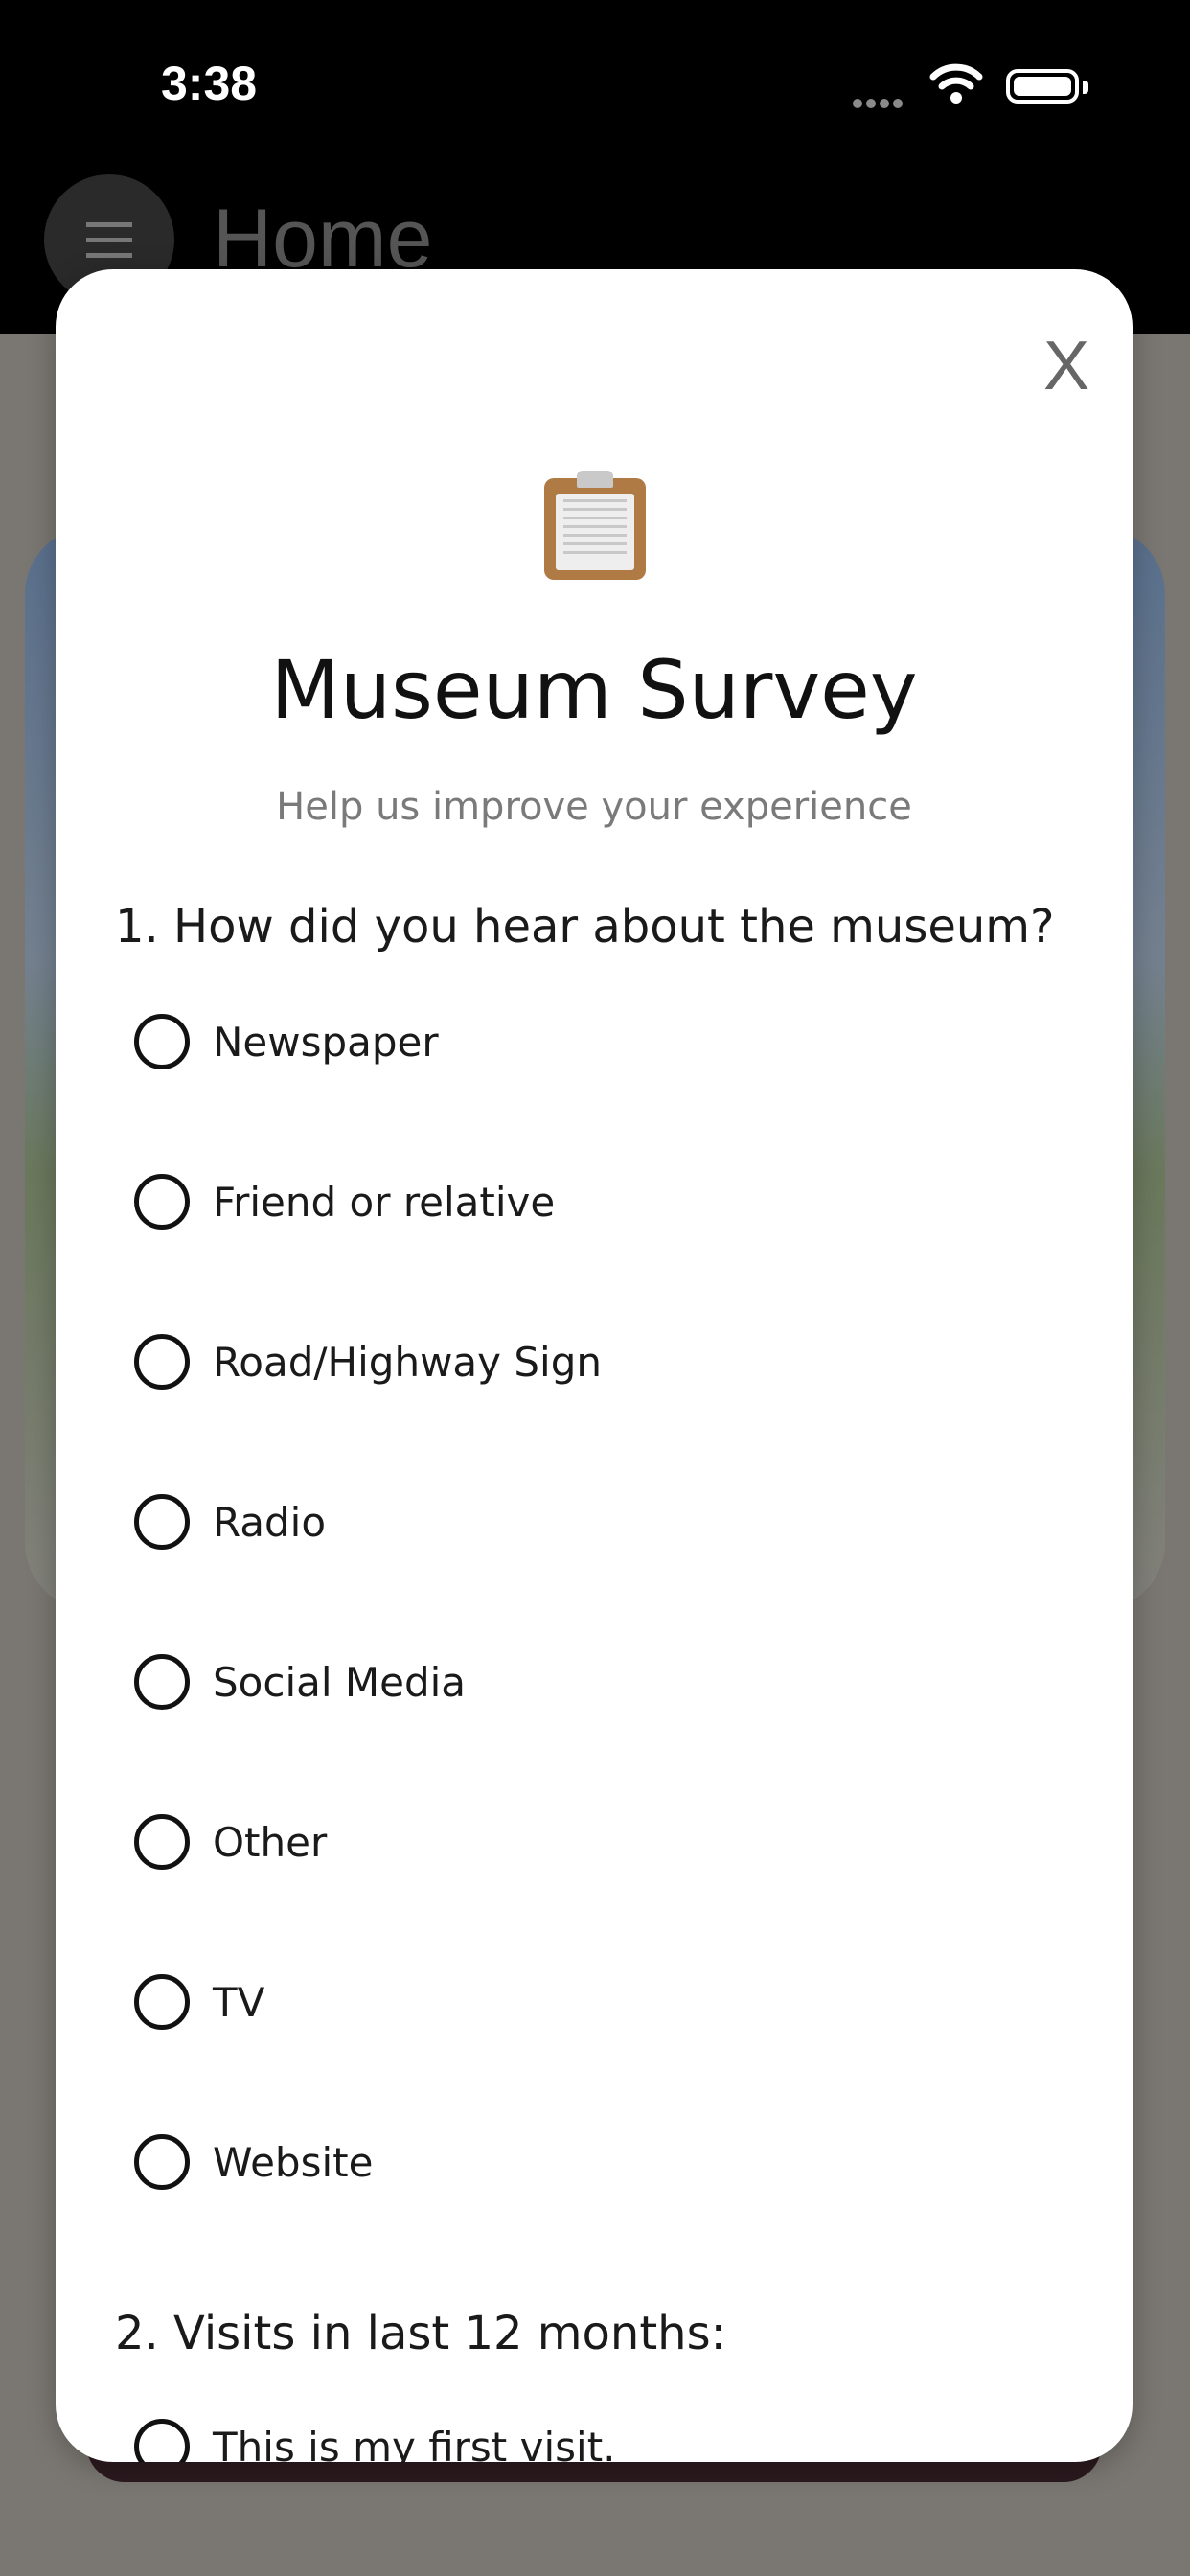  Describe the element at coordinates (585, 927) in the screenshot. I see `question-1: 1. How did you hear about the museum?` at that location.